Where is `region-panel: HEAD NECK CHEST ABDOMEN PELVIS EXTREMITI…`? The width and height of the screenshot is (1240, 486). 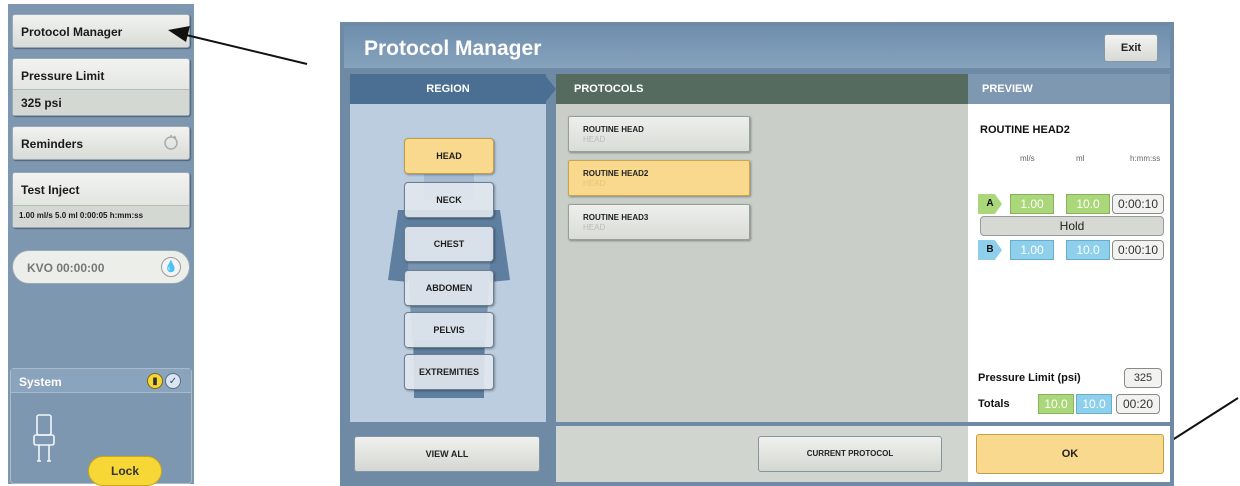 region-panel: HEAD NECK CHEST ABDOMEN PELVIS EXTREMITI… is located at coordinates (448, 263).